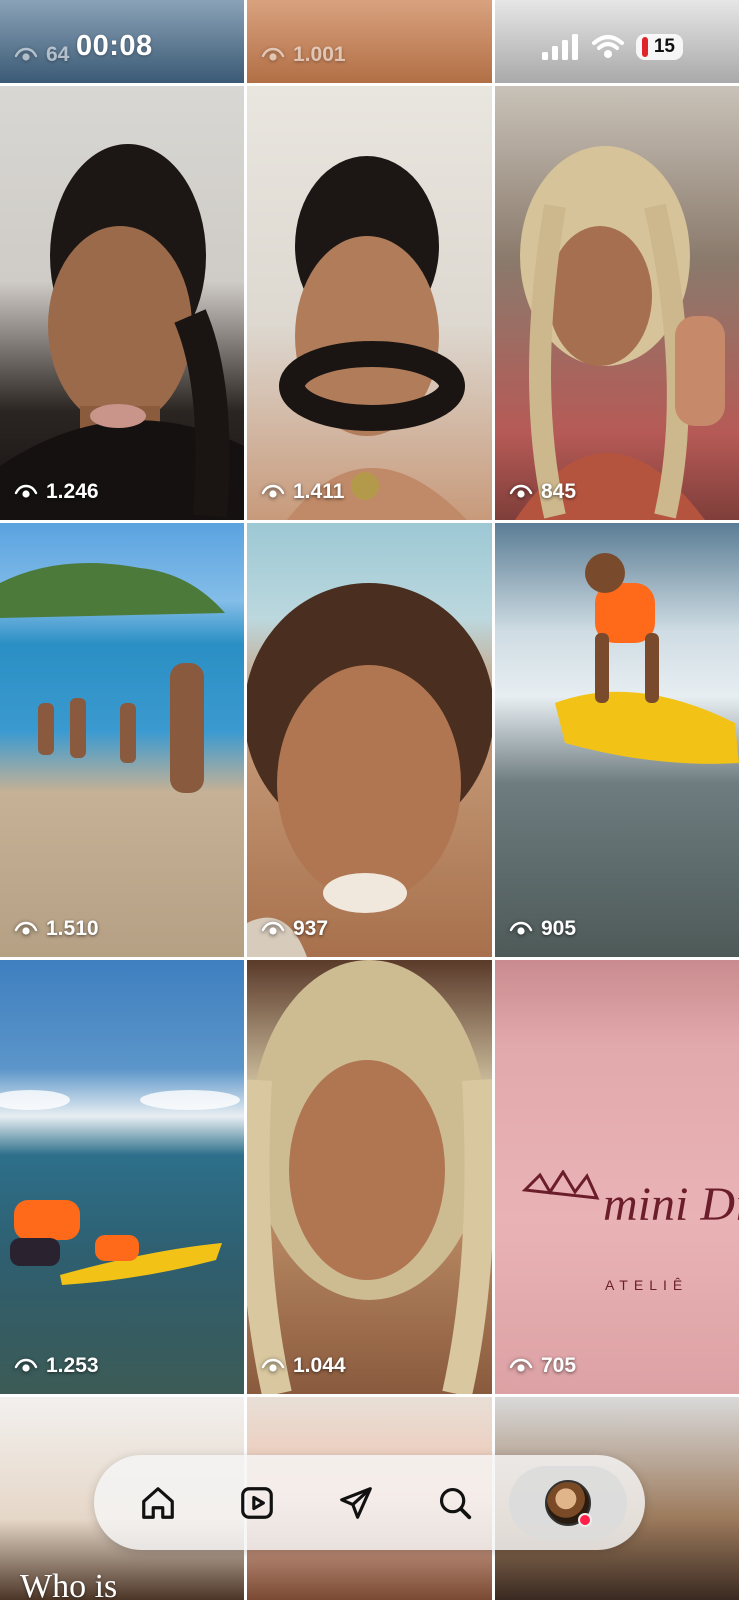 The height and width of the screenshot is (1600, 739). What do you see at coordinates (584, 1519) in the screenshot?
I see `notification-dot` at bounding box center [584, 1519].